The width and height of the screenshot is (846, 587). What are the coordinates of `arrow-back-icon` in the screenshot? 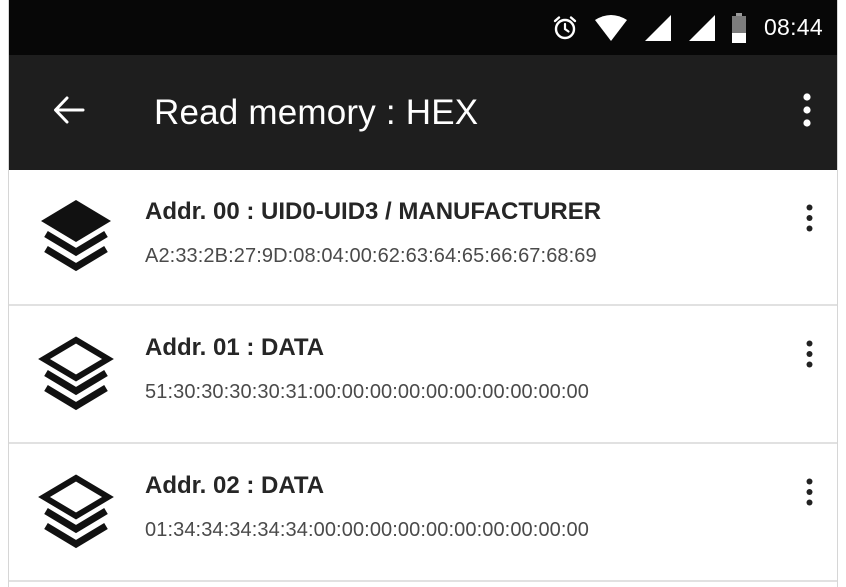 It's located at (69, 112).